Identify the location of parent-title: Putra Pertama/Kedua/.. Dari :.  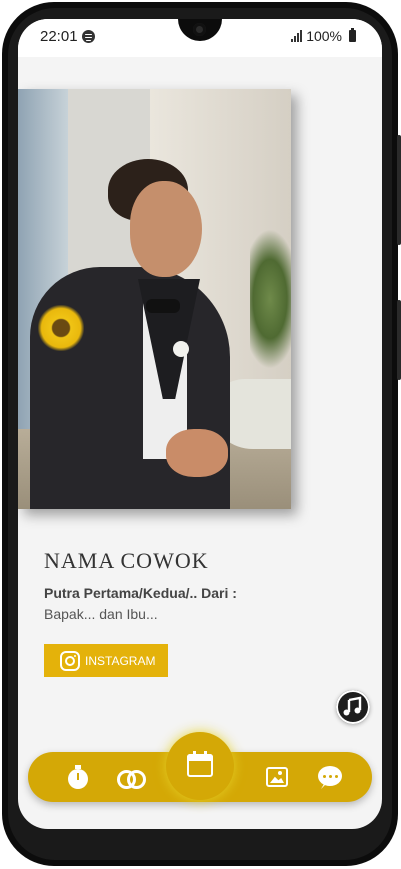
(140, 593).